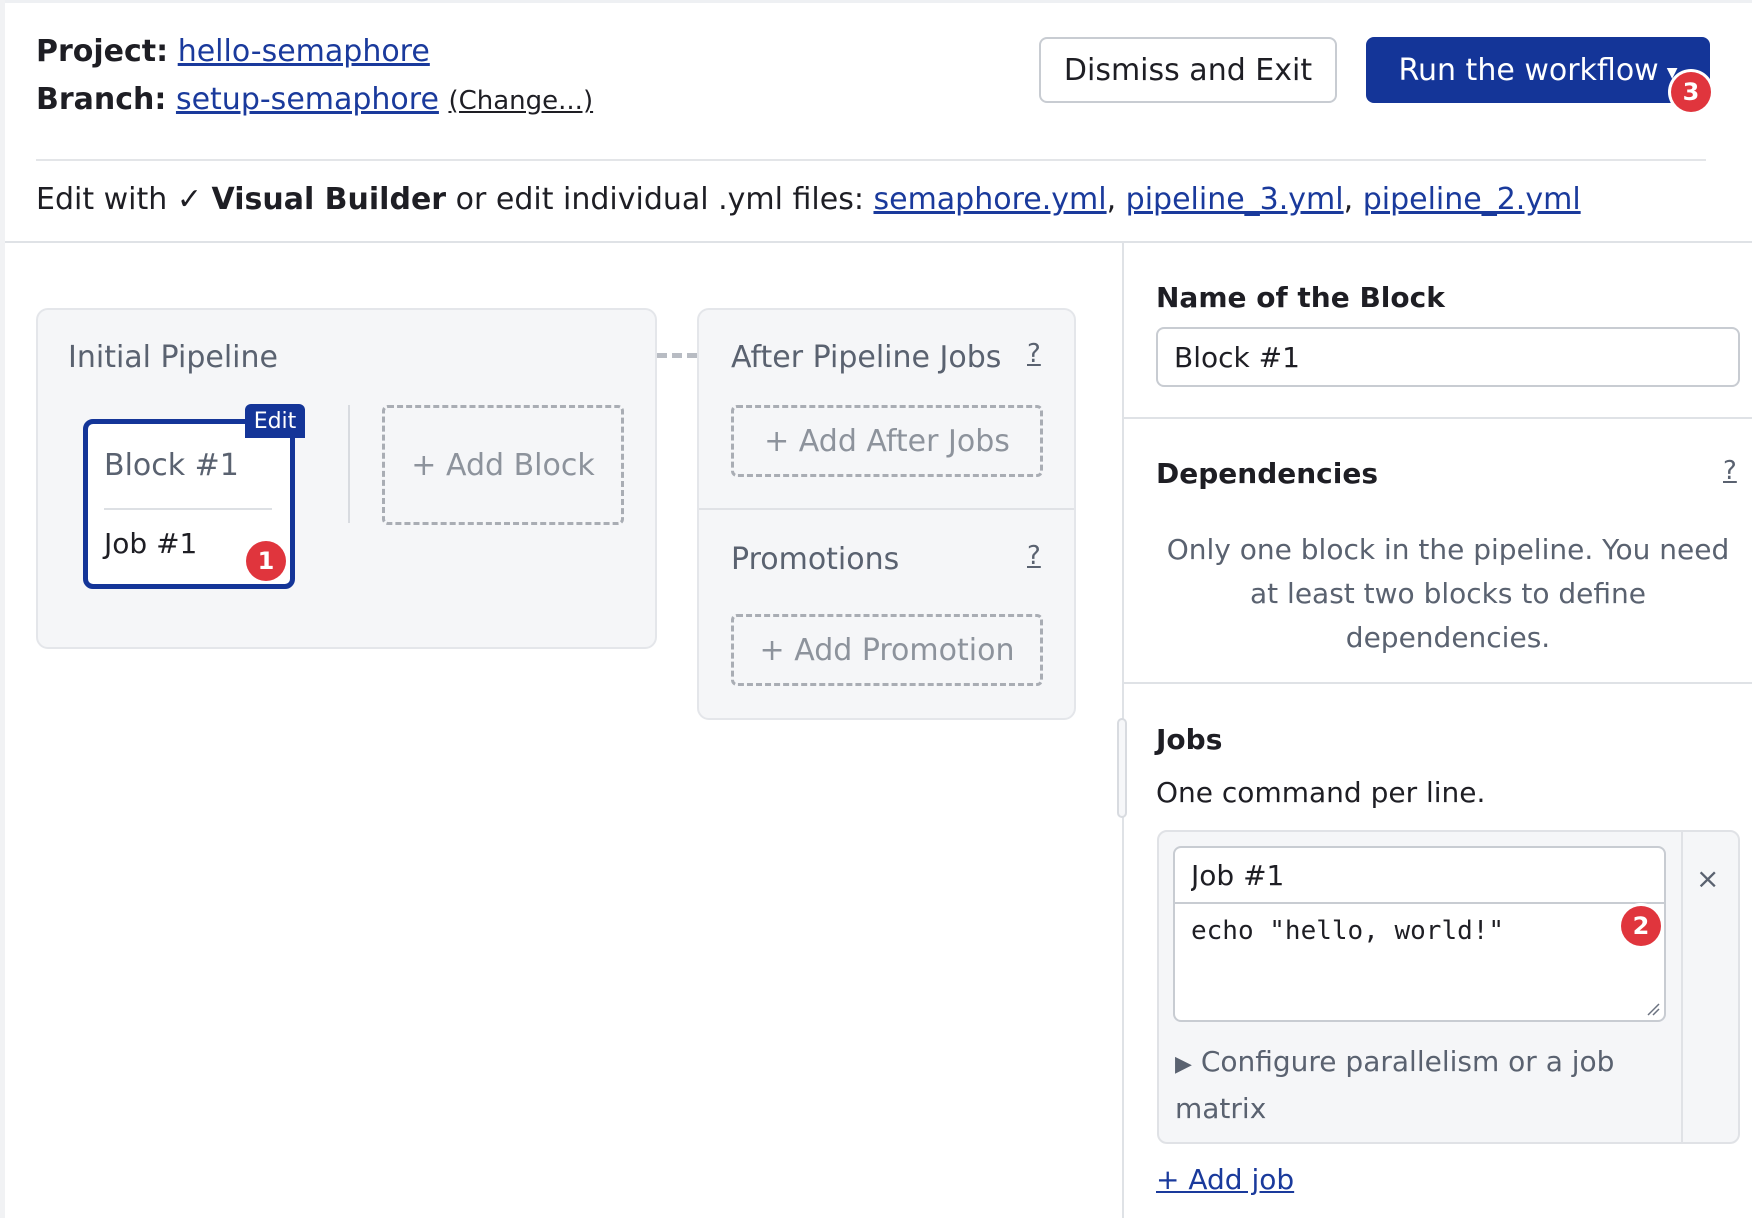  What do you see at coordinates (349, 464) in the screenshot?
I see `pipeline-column-divider` at bounding box center [349, 464].